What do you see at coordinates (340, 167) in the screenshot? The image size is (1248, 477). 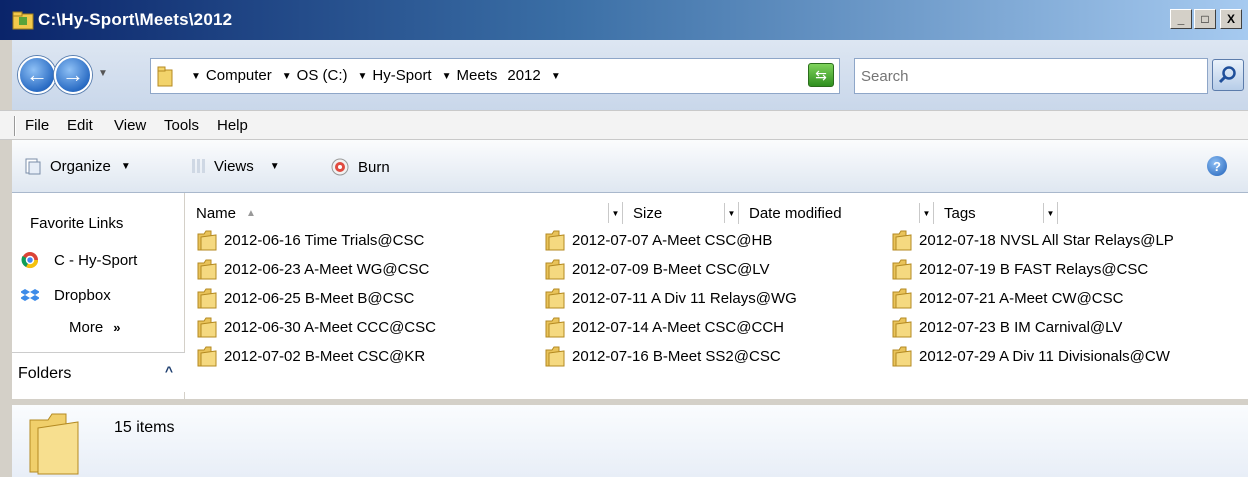 I see `burn-disc-icon` at bounding box center [340, 167].